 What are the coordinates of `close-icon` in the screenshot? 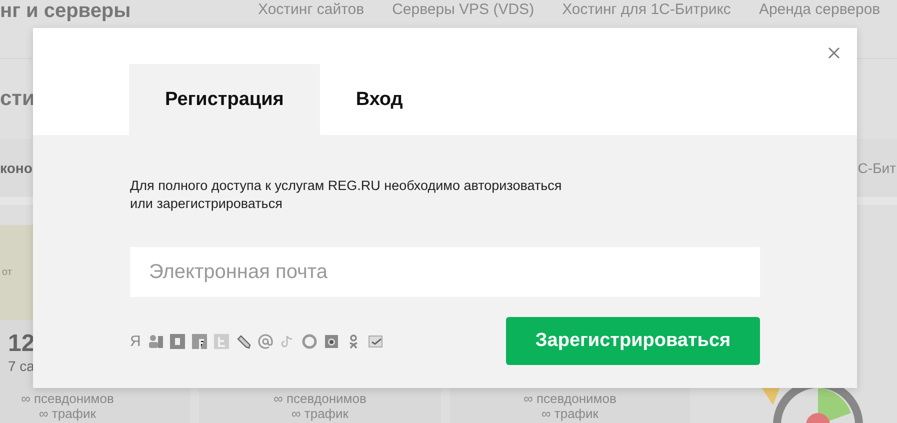 It's located at (834, 53).